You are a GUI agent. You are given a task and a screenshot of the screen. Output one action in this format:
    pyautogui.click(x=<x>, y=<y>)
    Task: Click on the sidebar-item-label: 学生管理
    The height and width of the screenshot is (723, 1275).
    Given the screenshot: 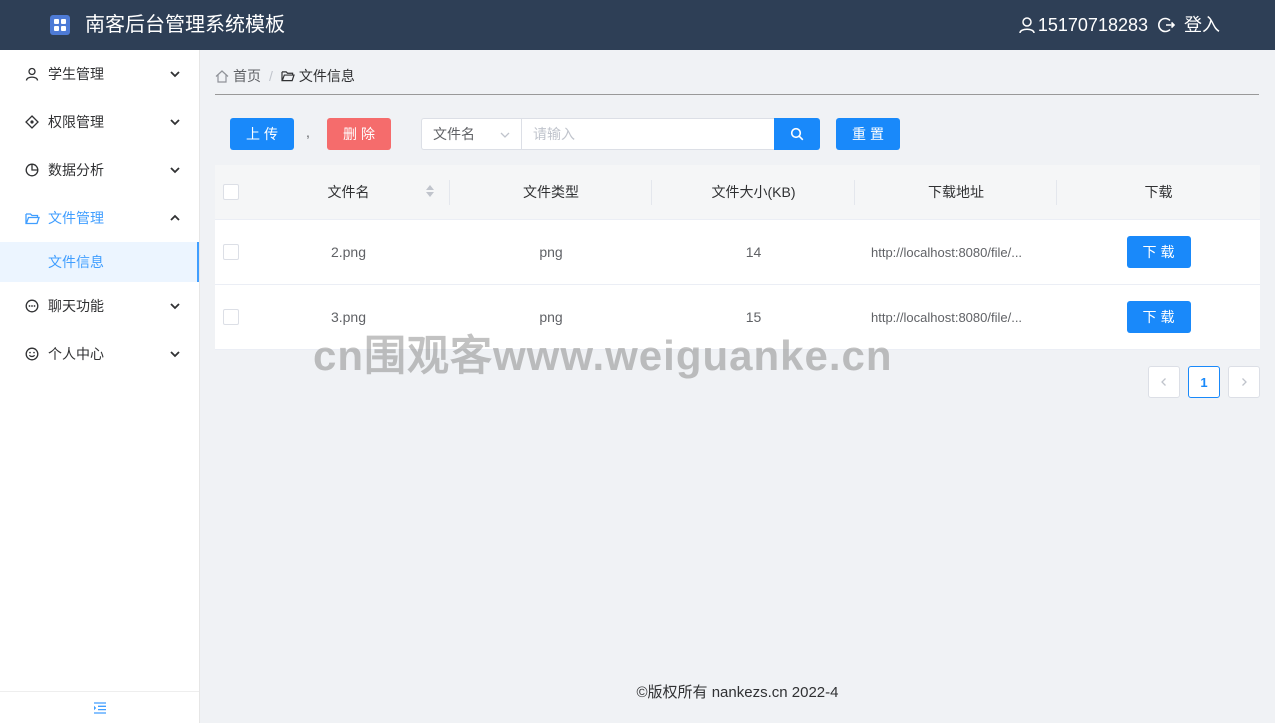 What is the action you would take?
    pyautogui.click(x=76, y=74)
    